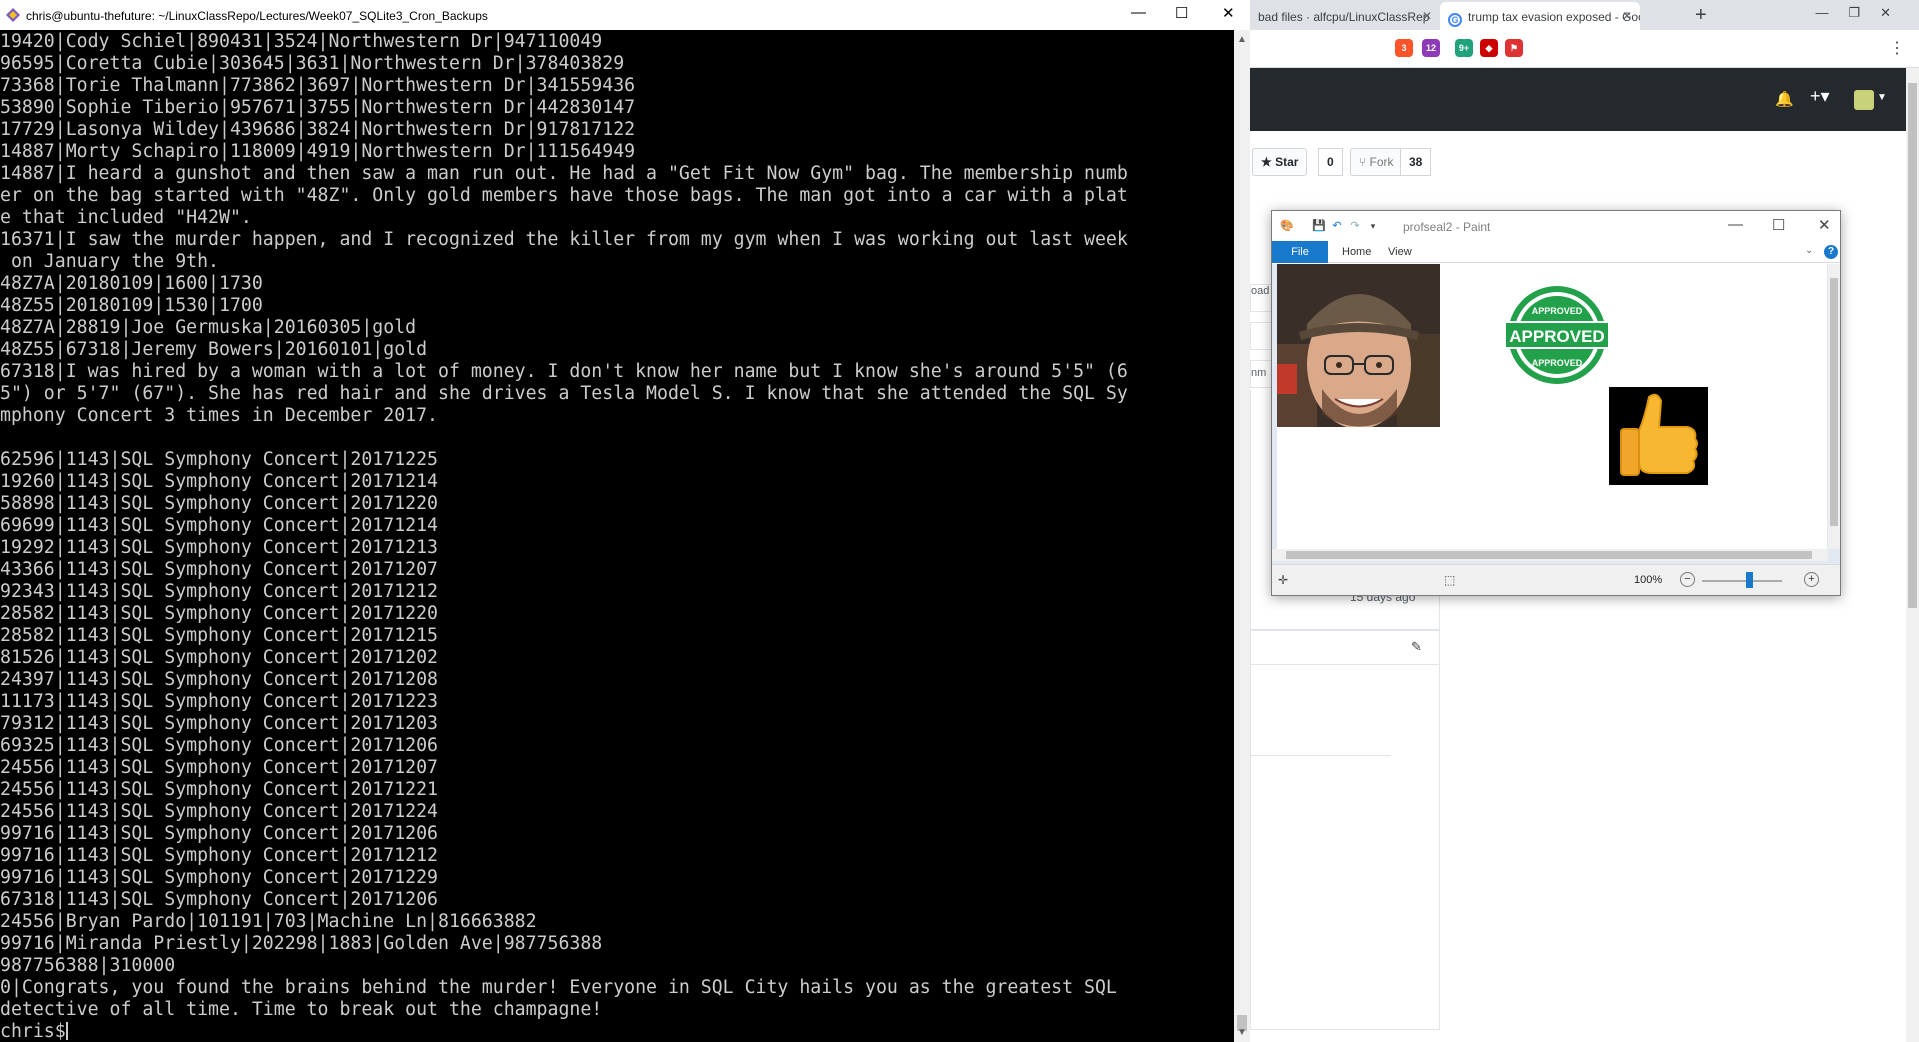 The width and height of the screenshot is (1919, 1042). I want to click on cursor-position-icon: ✛, so click(1283, 580).